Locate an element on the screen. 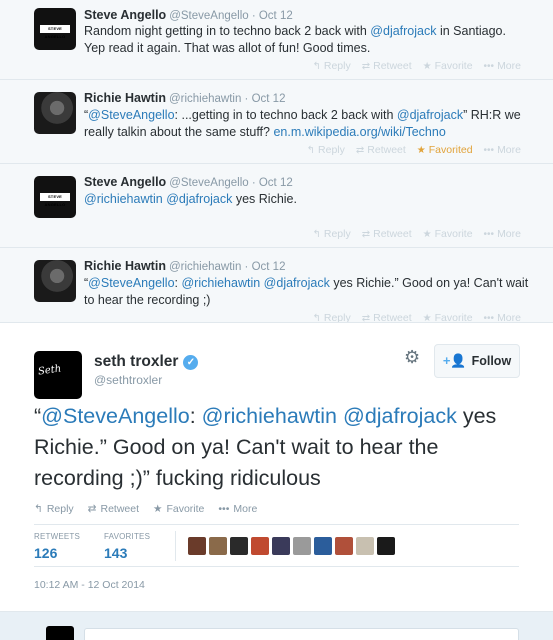  user-name: seth troxler ✓ is located at coordinates (146, 362).